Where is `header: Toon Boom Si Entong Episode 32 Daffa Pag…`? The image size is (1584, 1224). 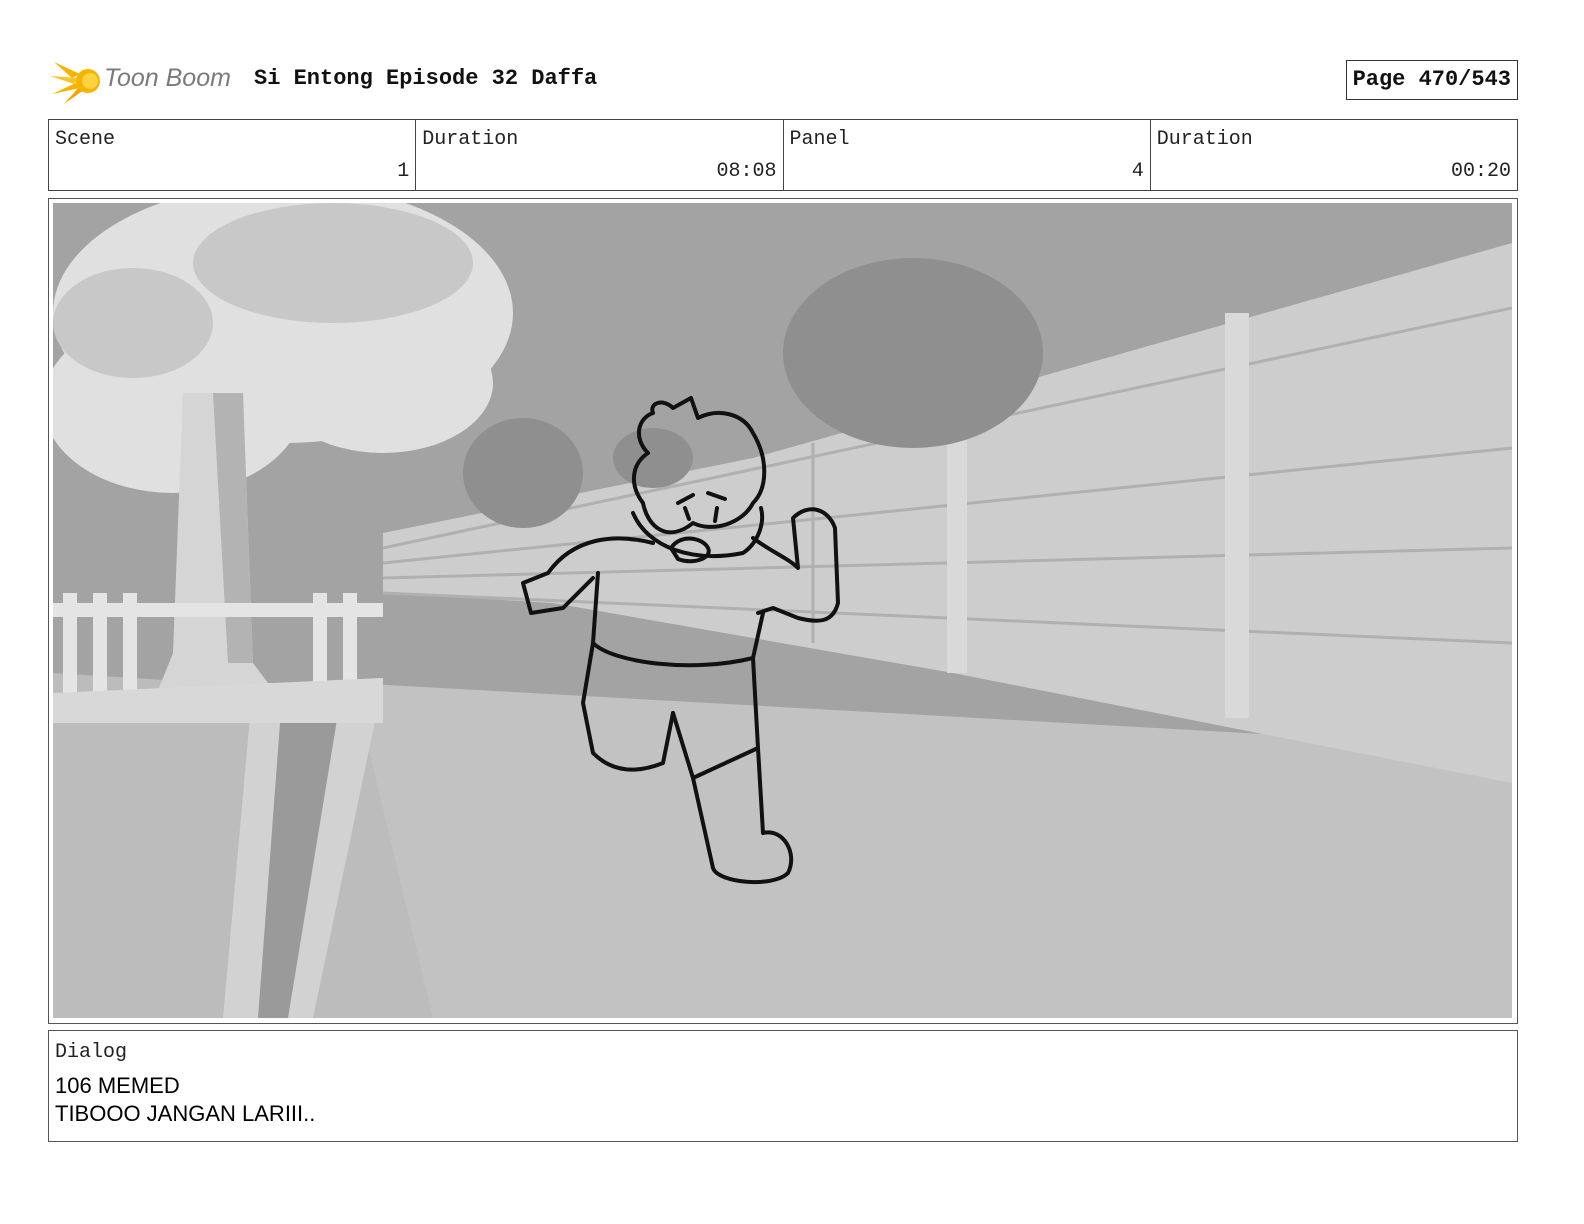
header: Toon Boom Si Entong Episode 32 Daffa Pag… is located at coordinates (785, 81).